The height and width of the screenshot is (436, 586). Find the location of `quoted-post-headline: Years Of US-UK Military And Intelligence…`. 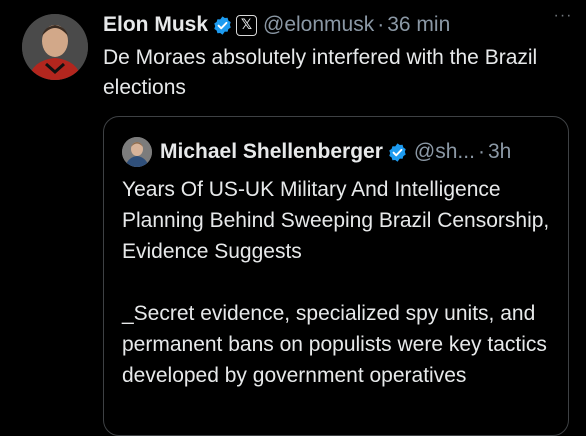

quoted-post-headline: Years Of US-UK Military And Intelligence… is located at coordinates (336, 220).